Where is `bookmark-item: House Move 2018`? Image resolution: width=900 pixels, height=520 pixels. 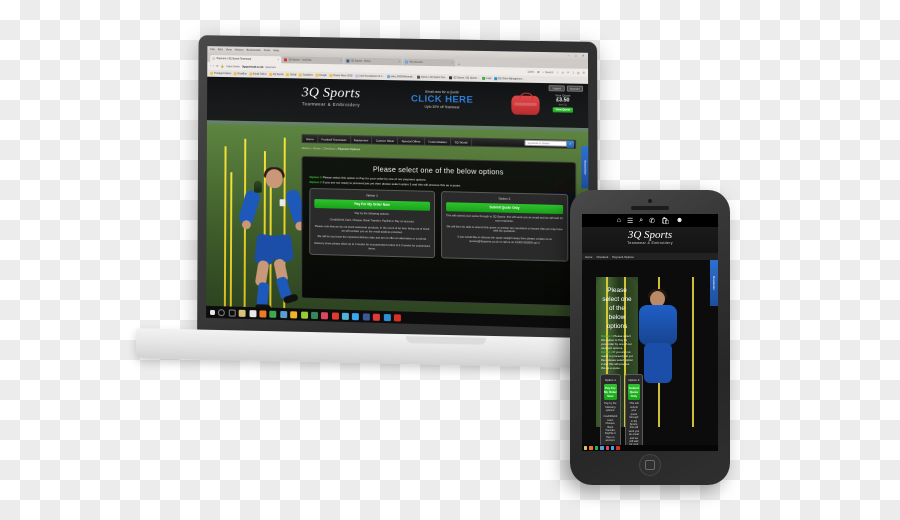
bookmark-item: House Move 2018 is located at coordinates (340, 75).